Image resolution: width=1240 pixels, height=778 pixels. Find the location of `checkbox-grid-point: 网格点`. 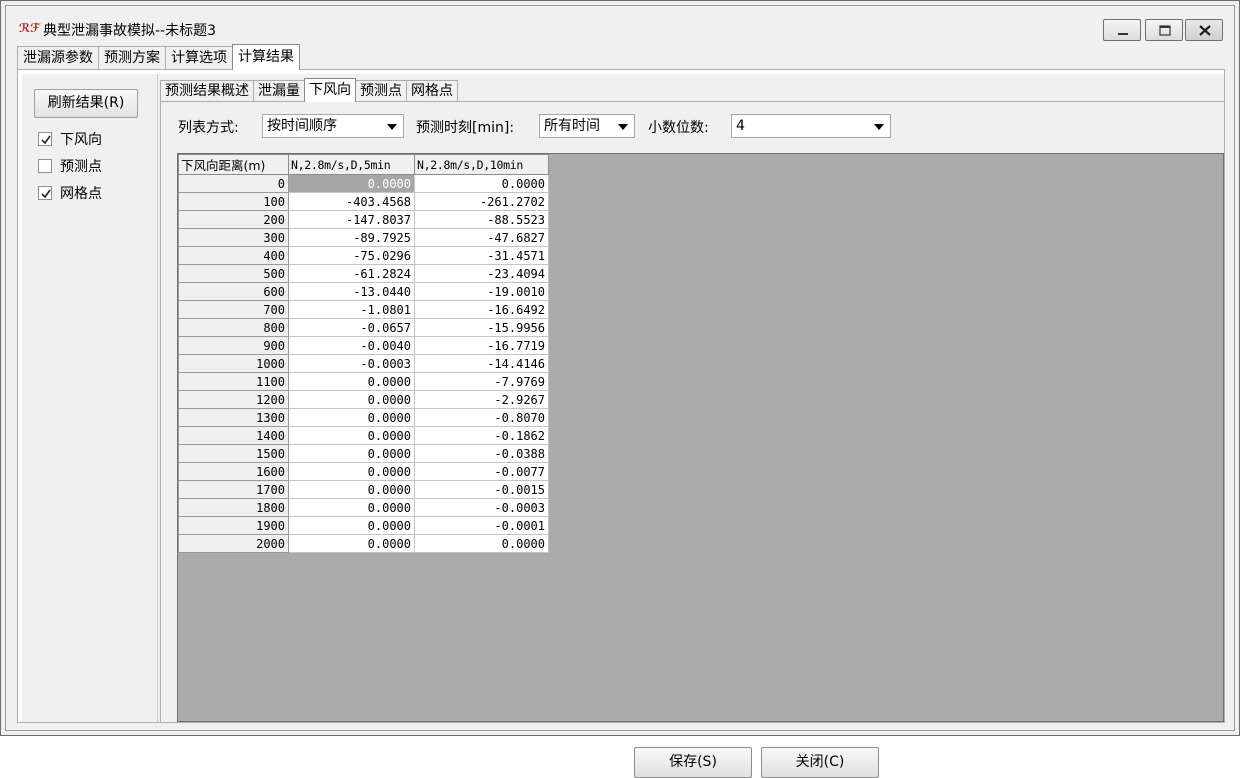

checkbox-grid-point: 网格点 is located at coordinates (70, 193).